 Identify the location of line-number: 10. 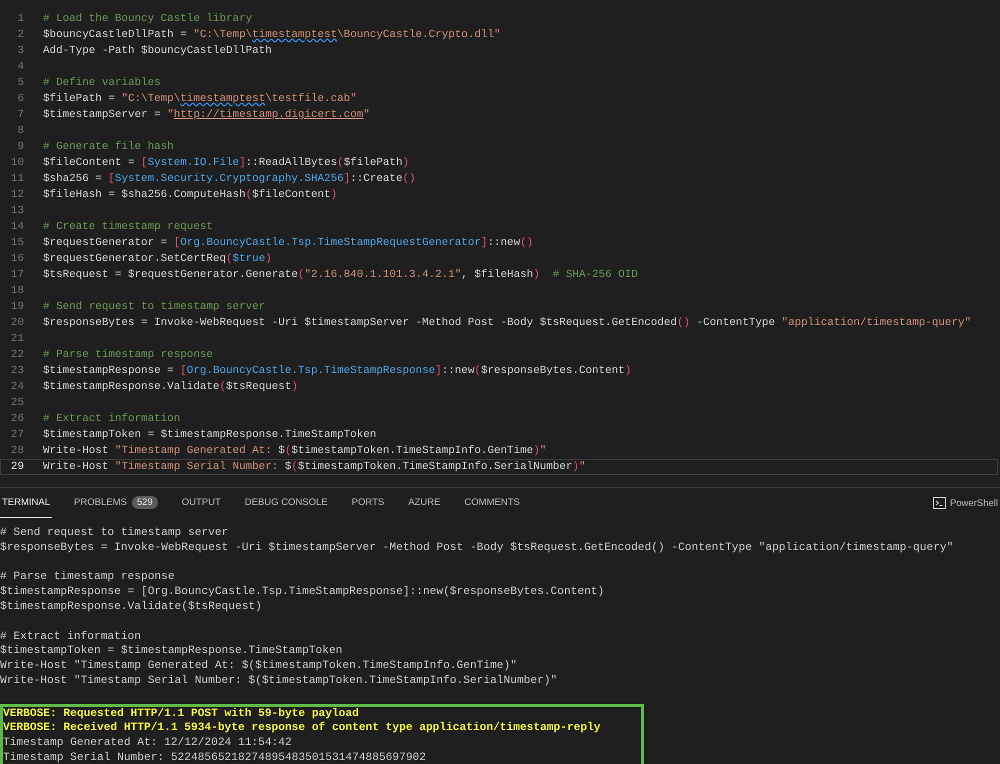
(17, 163).